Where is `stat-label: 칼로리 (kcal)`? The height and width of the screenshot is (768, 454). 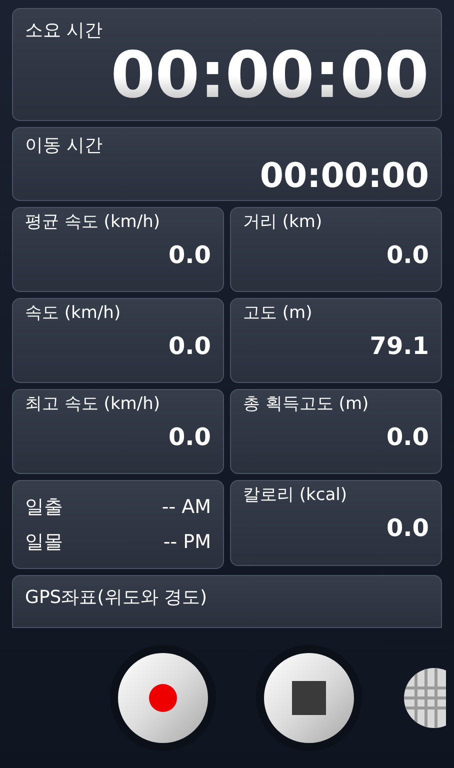 stat-label: 칼로리 (kcal) is located at coordinates (295, 495).